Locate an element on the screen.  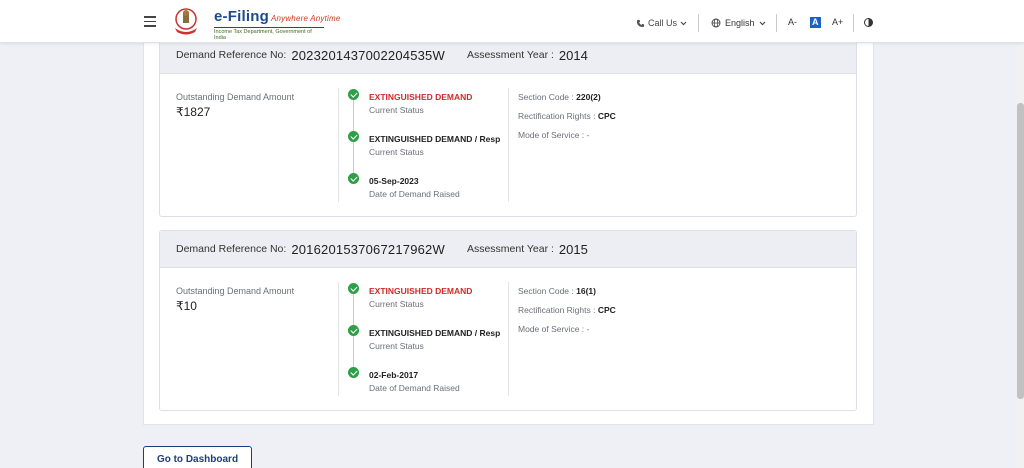
menu-icon is located at coordinates (150, 21).